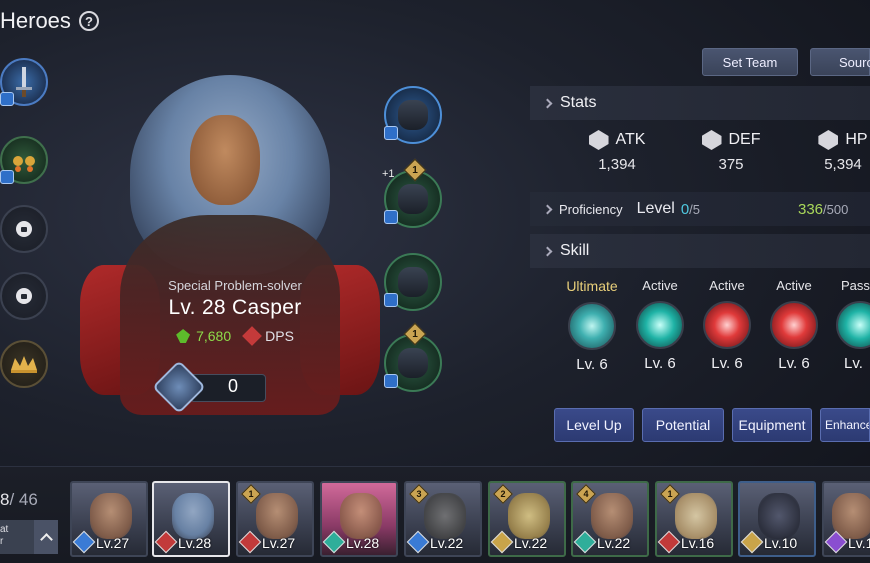 The image size is (870, 563). I want to click on armor-icon, so click(413, 199).